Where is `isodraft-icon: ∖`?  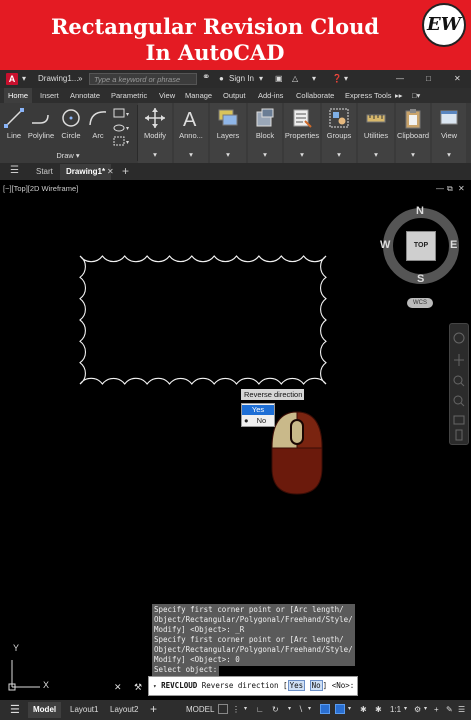
isodraft-icon: ∖ is located at coordinates (300, 709).